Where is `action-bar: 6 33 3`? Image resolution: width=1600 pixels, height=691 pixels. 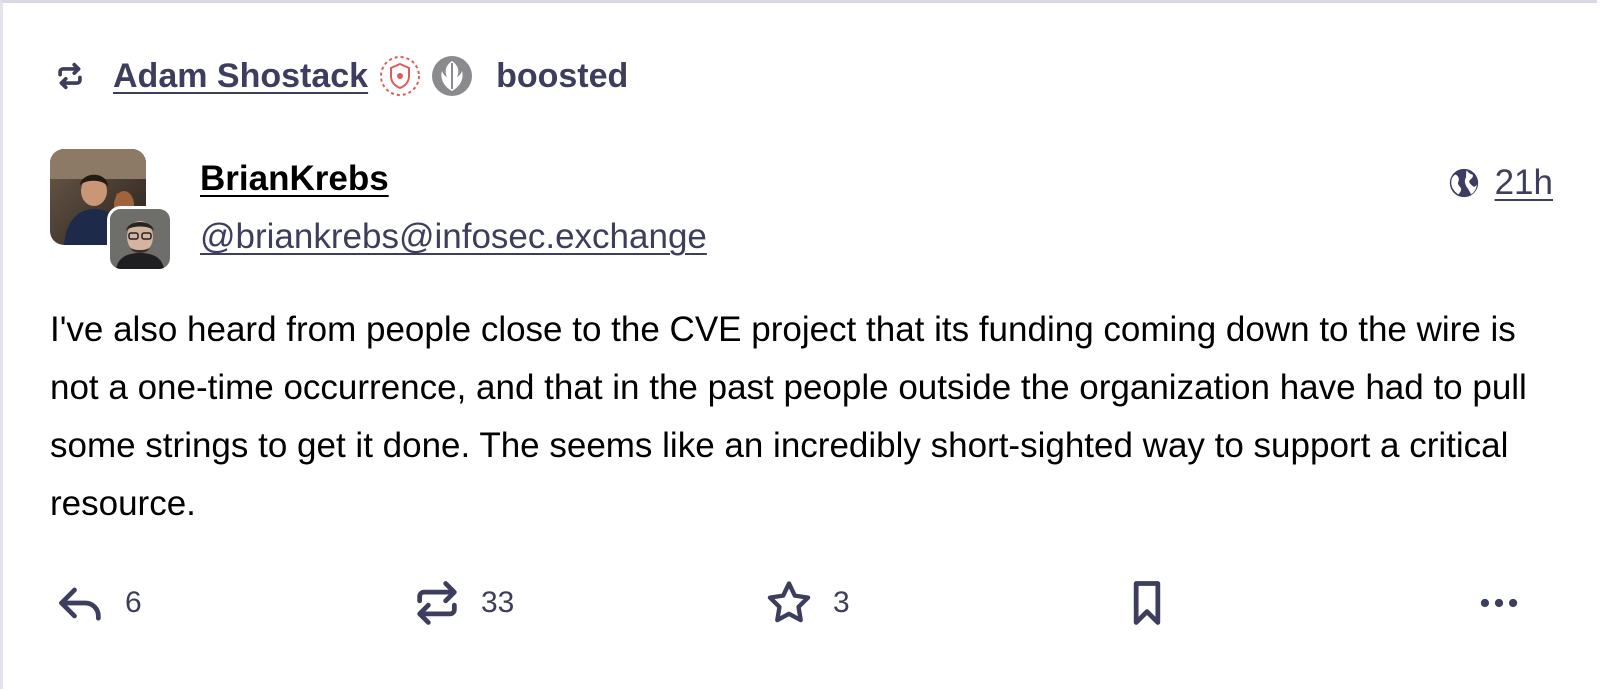
action-bar: 6 33 3 is located at coordinates (805, 603).